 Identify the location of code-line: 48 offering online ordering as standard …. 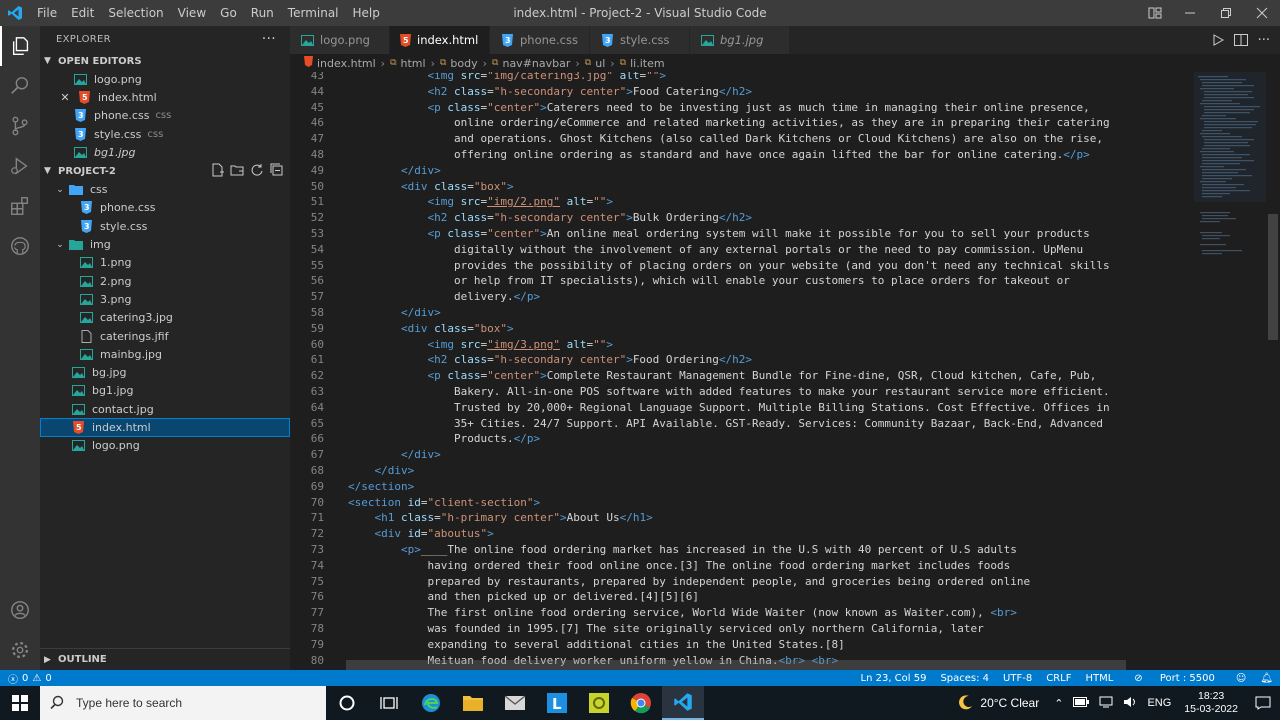
(740, 155).